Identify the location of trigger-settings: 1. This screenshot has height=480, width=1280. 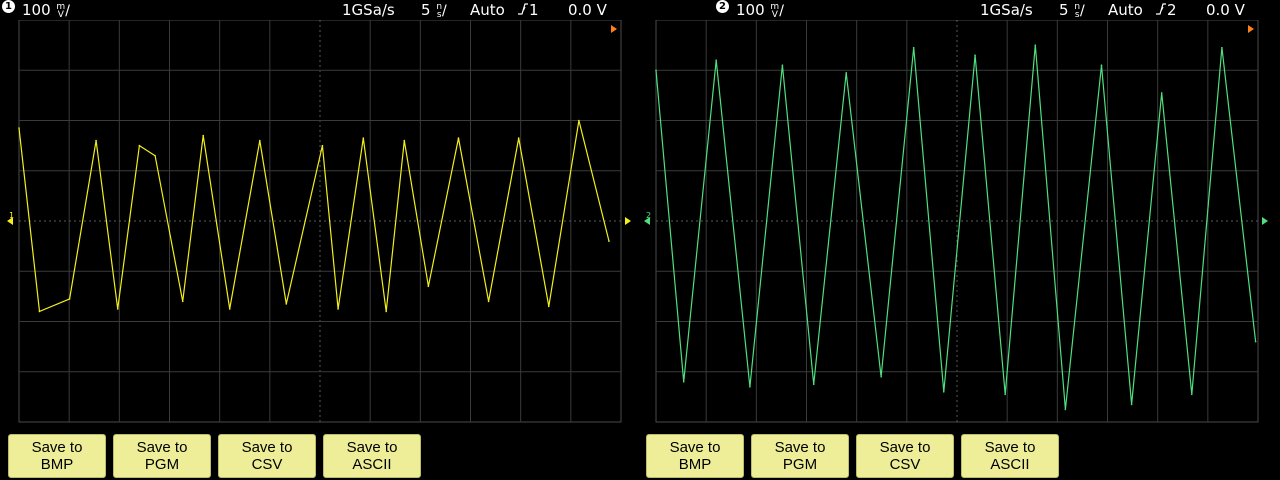
(528, 10).